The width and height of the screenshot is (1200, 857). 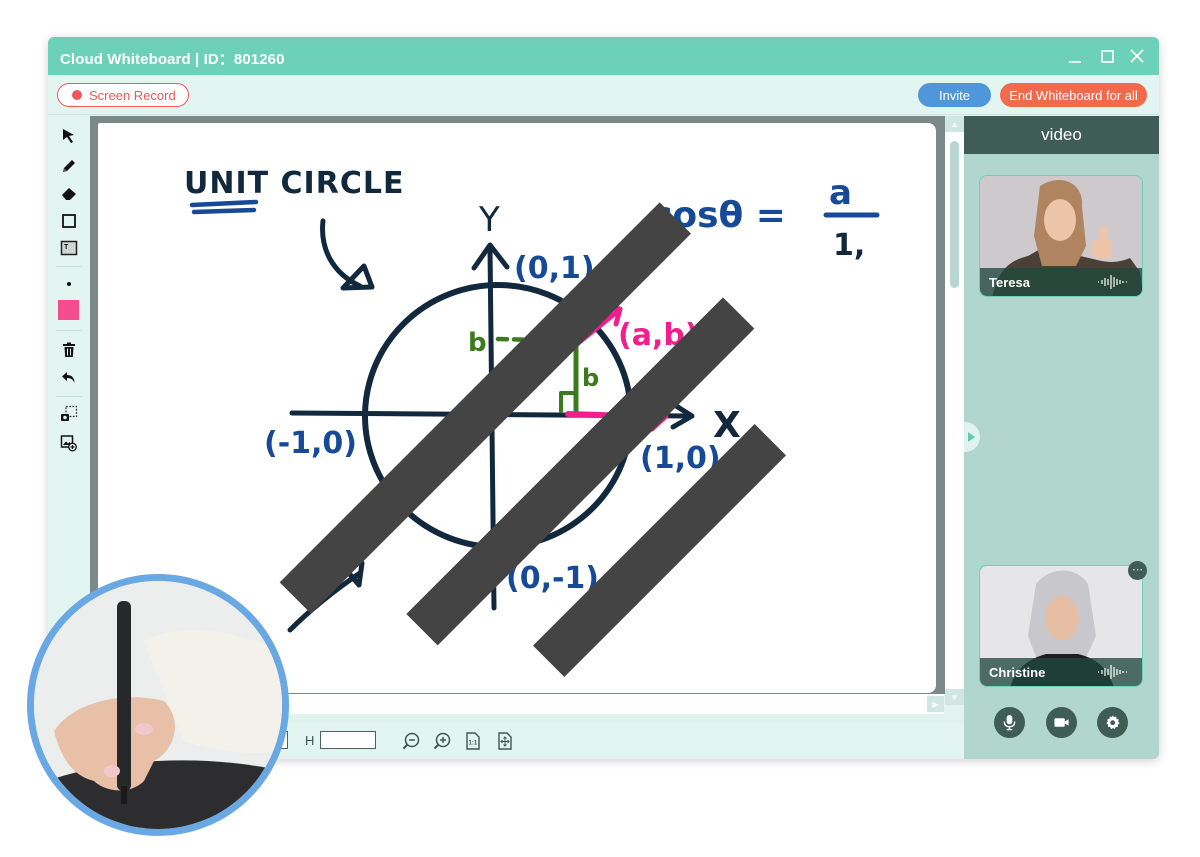 I want to click on settings-icon, so click(x=1113, y=722).